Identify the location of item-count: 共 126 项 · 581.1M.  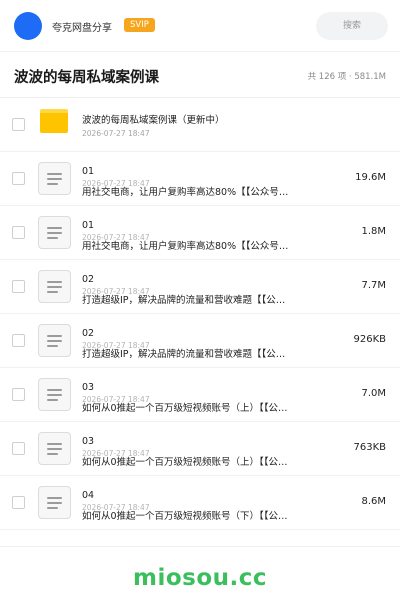
(346, 77).